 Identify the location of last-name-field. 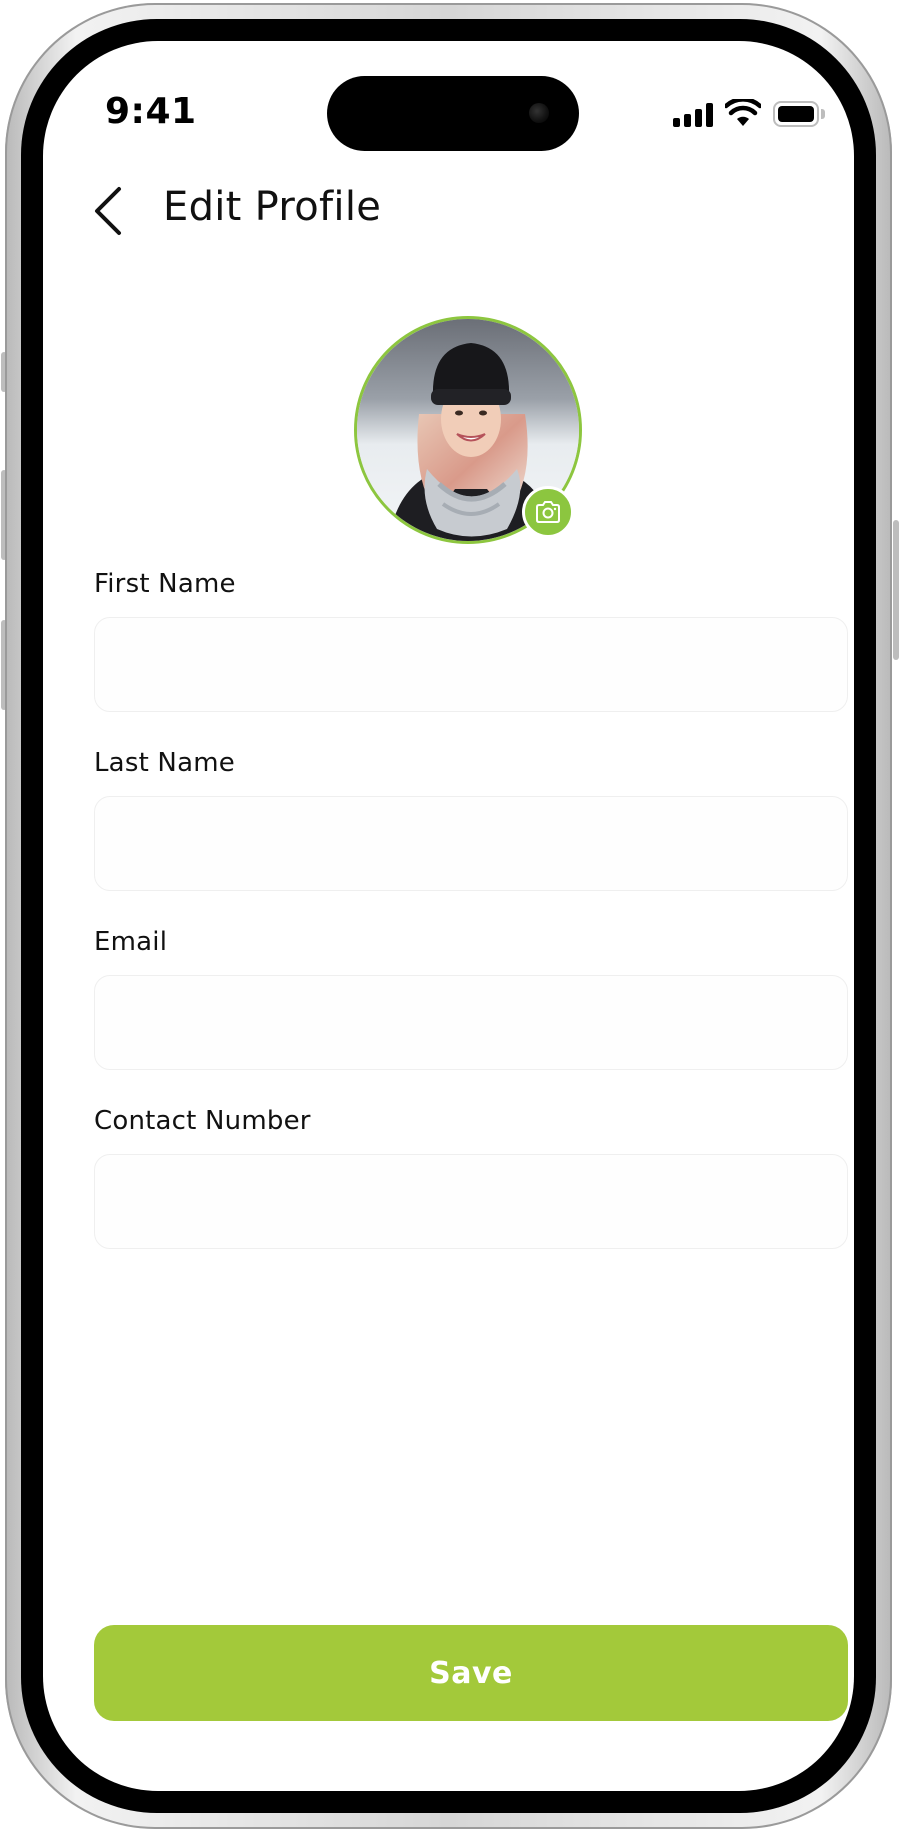
(471, 843).